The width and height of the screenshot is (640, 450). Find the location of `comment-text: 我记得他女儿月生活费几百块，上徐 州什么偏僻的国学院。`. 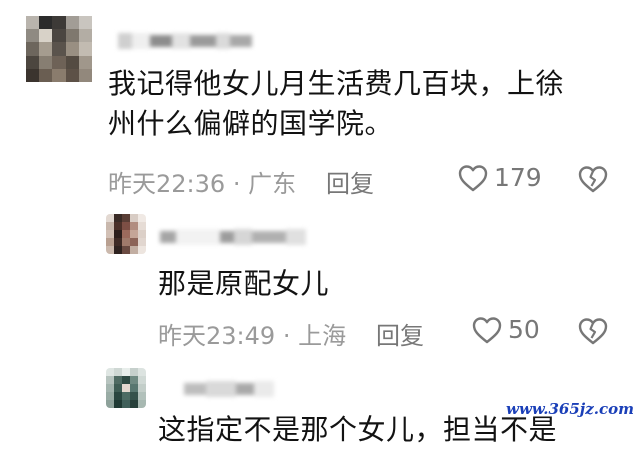

comment-text: 我记得他女儿月生活费几百块，上徐 州什么偏僻的国学院。 is located at coordinates (336, 104).